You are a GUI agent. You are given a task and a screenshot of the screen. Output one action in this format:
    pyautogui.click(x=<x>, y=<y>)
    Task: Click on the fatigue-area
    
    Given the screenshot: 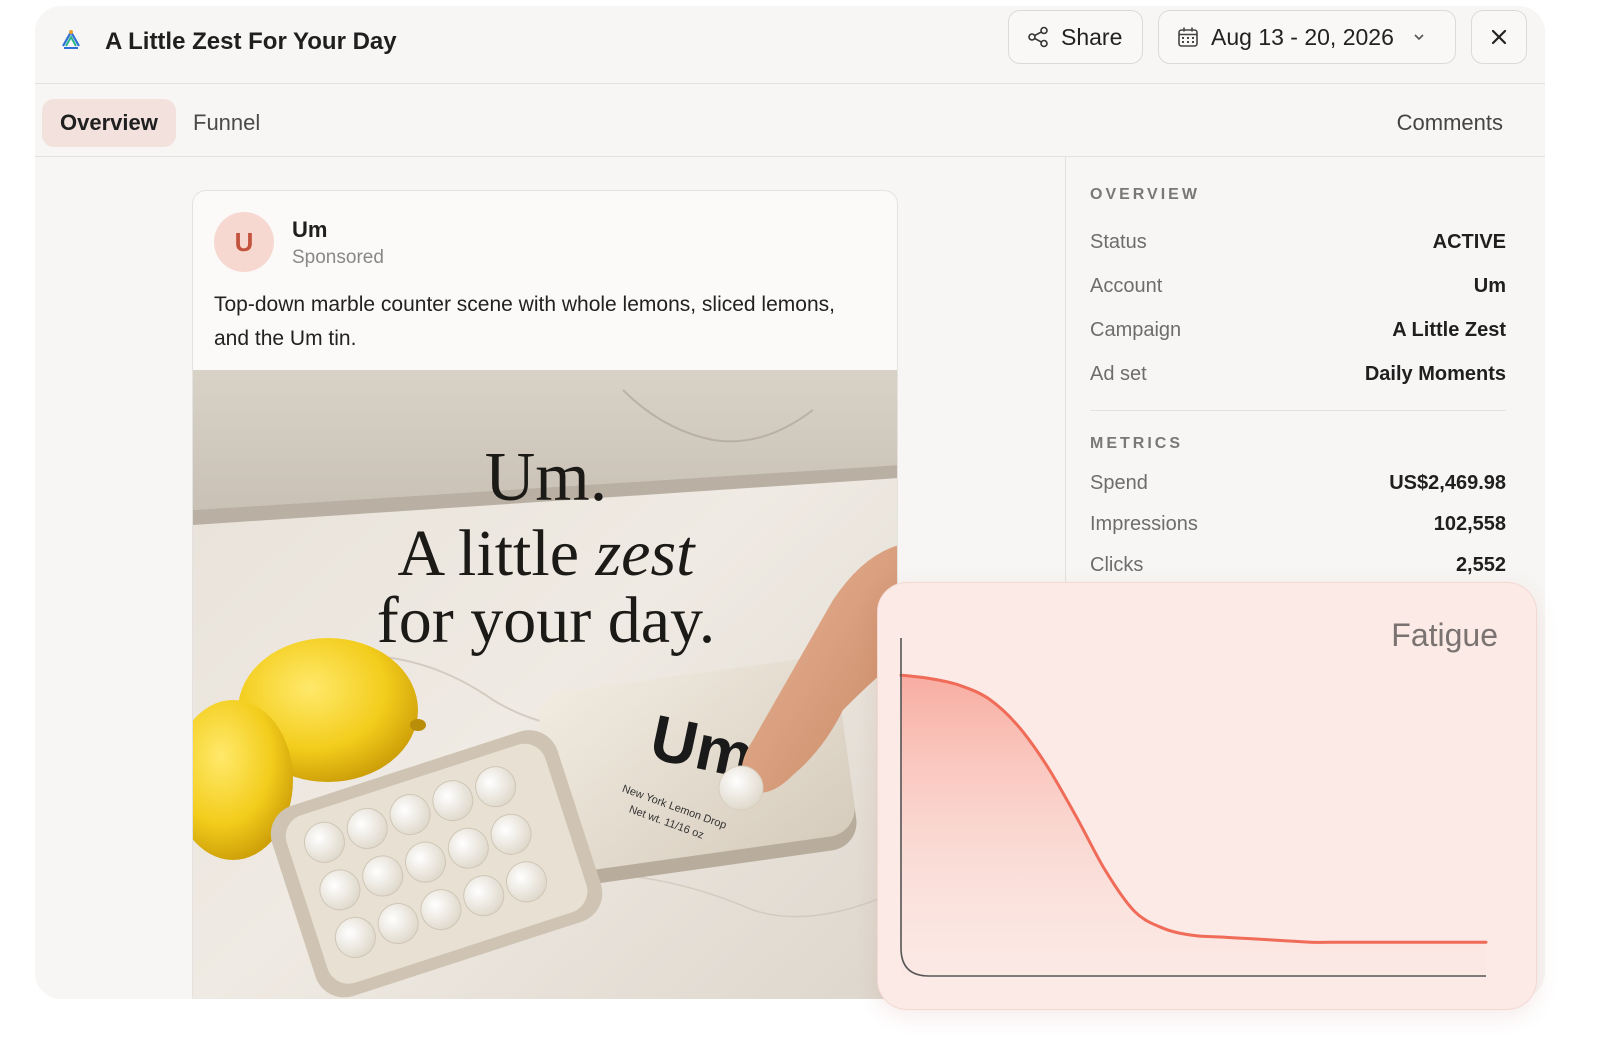 What is the action you would take?
    pyautogui.click(x=1193, y=825)
    